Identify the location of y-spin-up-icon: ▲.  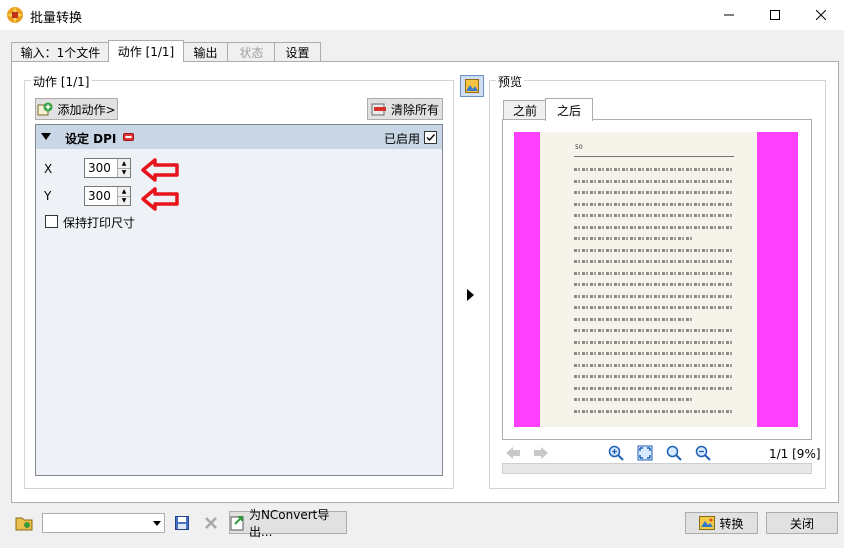
(124, 191).